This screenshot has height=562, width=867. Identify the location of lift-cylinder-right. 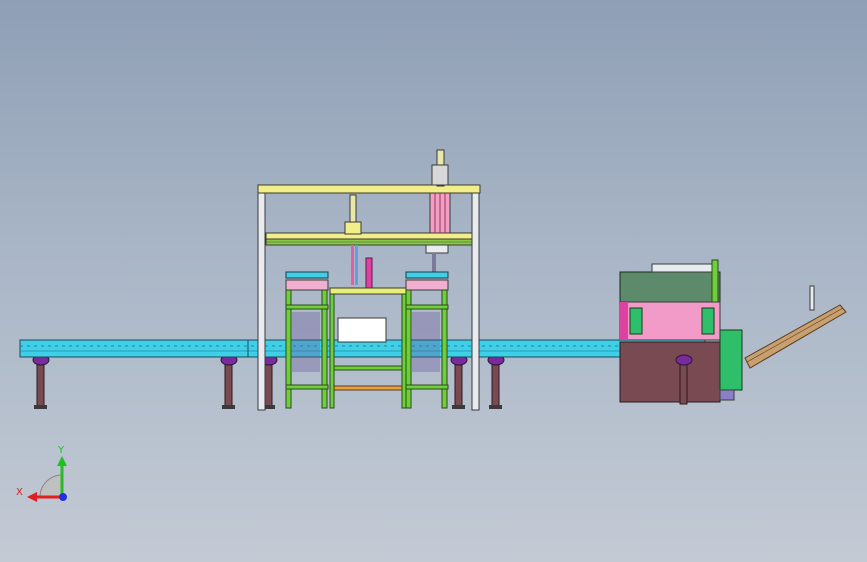
(438, 212).